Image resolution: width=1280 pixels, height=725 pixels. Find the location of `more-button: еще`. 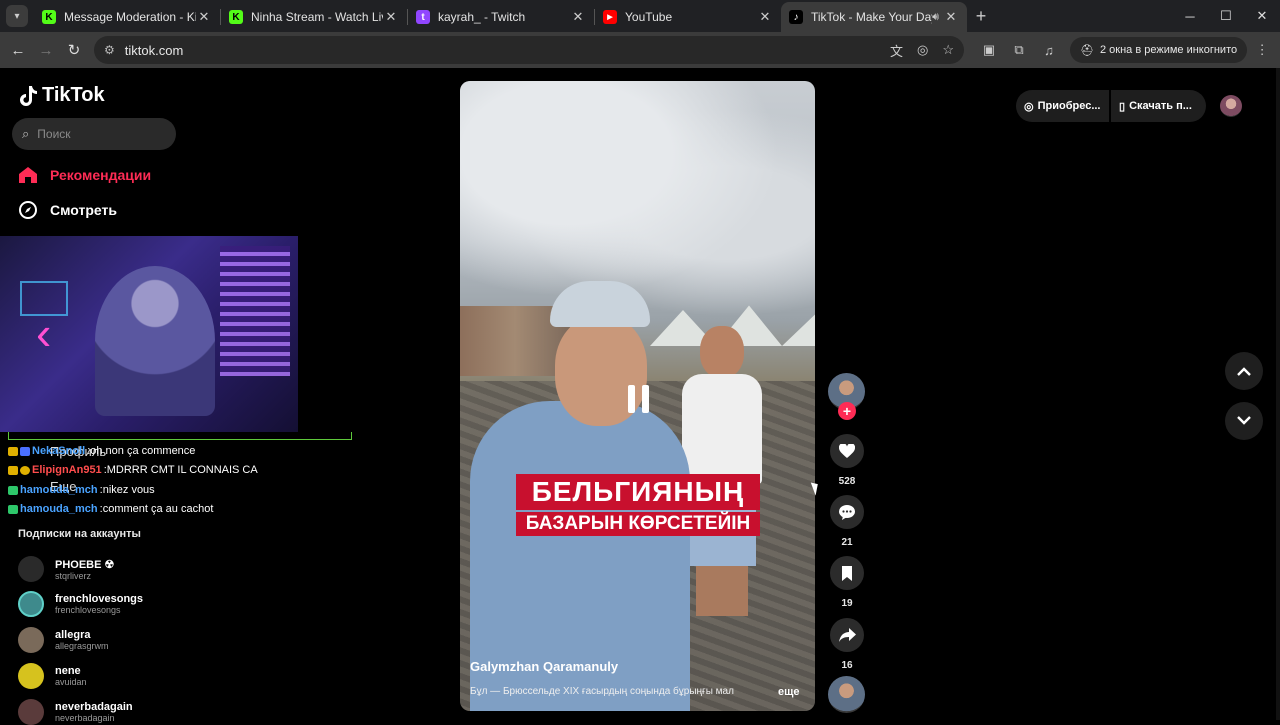

more-button: еще is located at coordinates (789, 692).